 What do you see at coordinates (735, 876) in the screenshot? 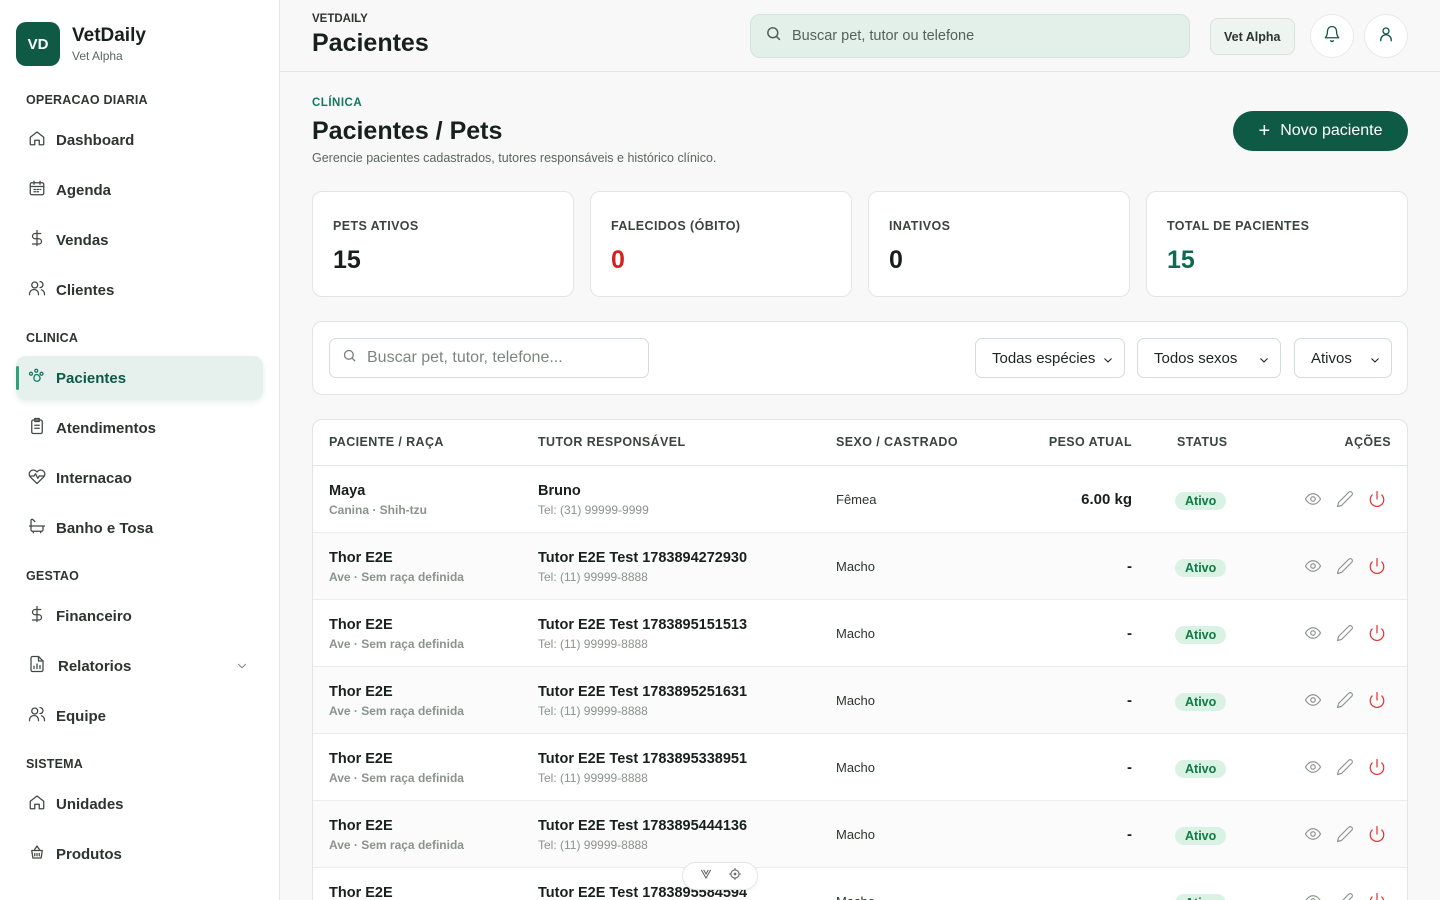
I see `crosshair-icon` at bounding box center [735, 876].